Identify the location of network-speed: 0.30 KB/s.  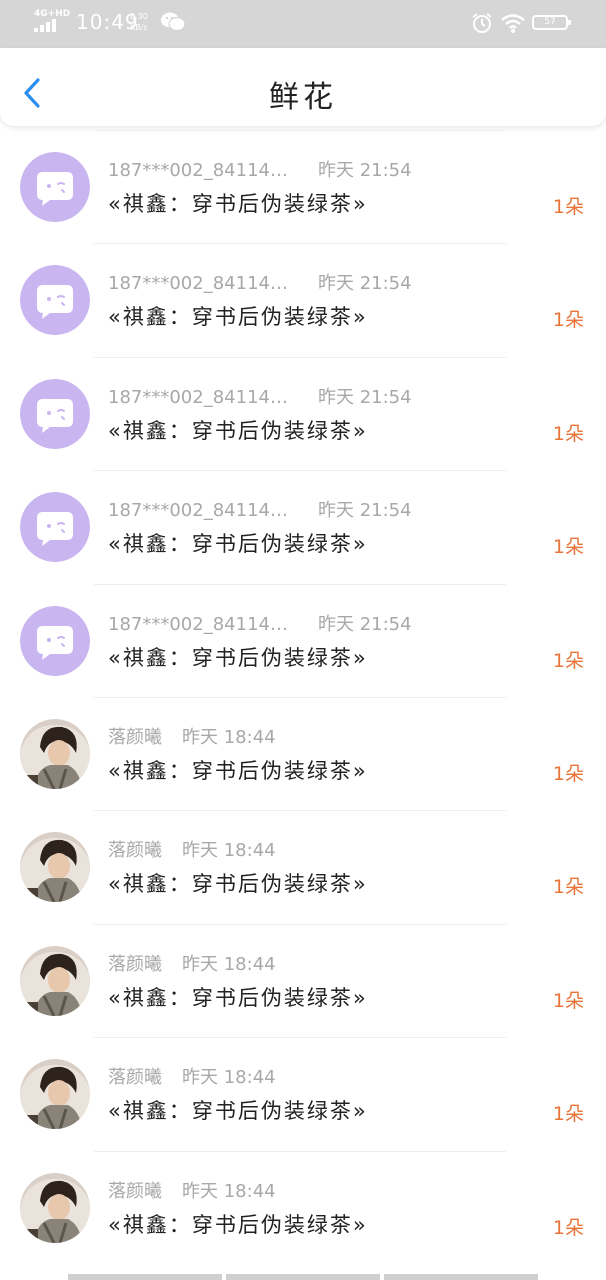
(139, 22).